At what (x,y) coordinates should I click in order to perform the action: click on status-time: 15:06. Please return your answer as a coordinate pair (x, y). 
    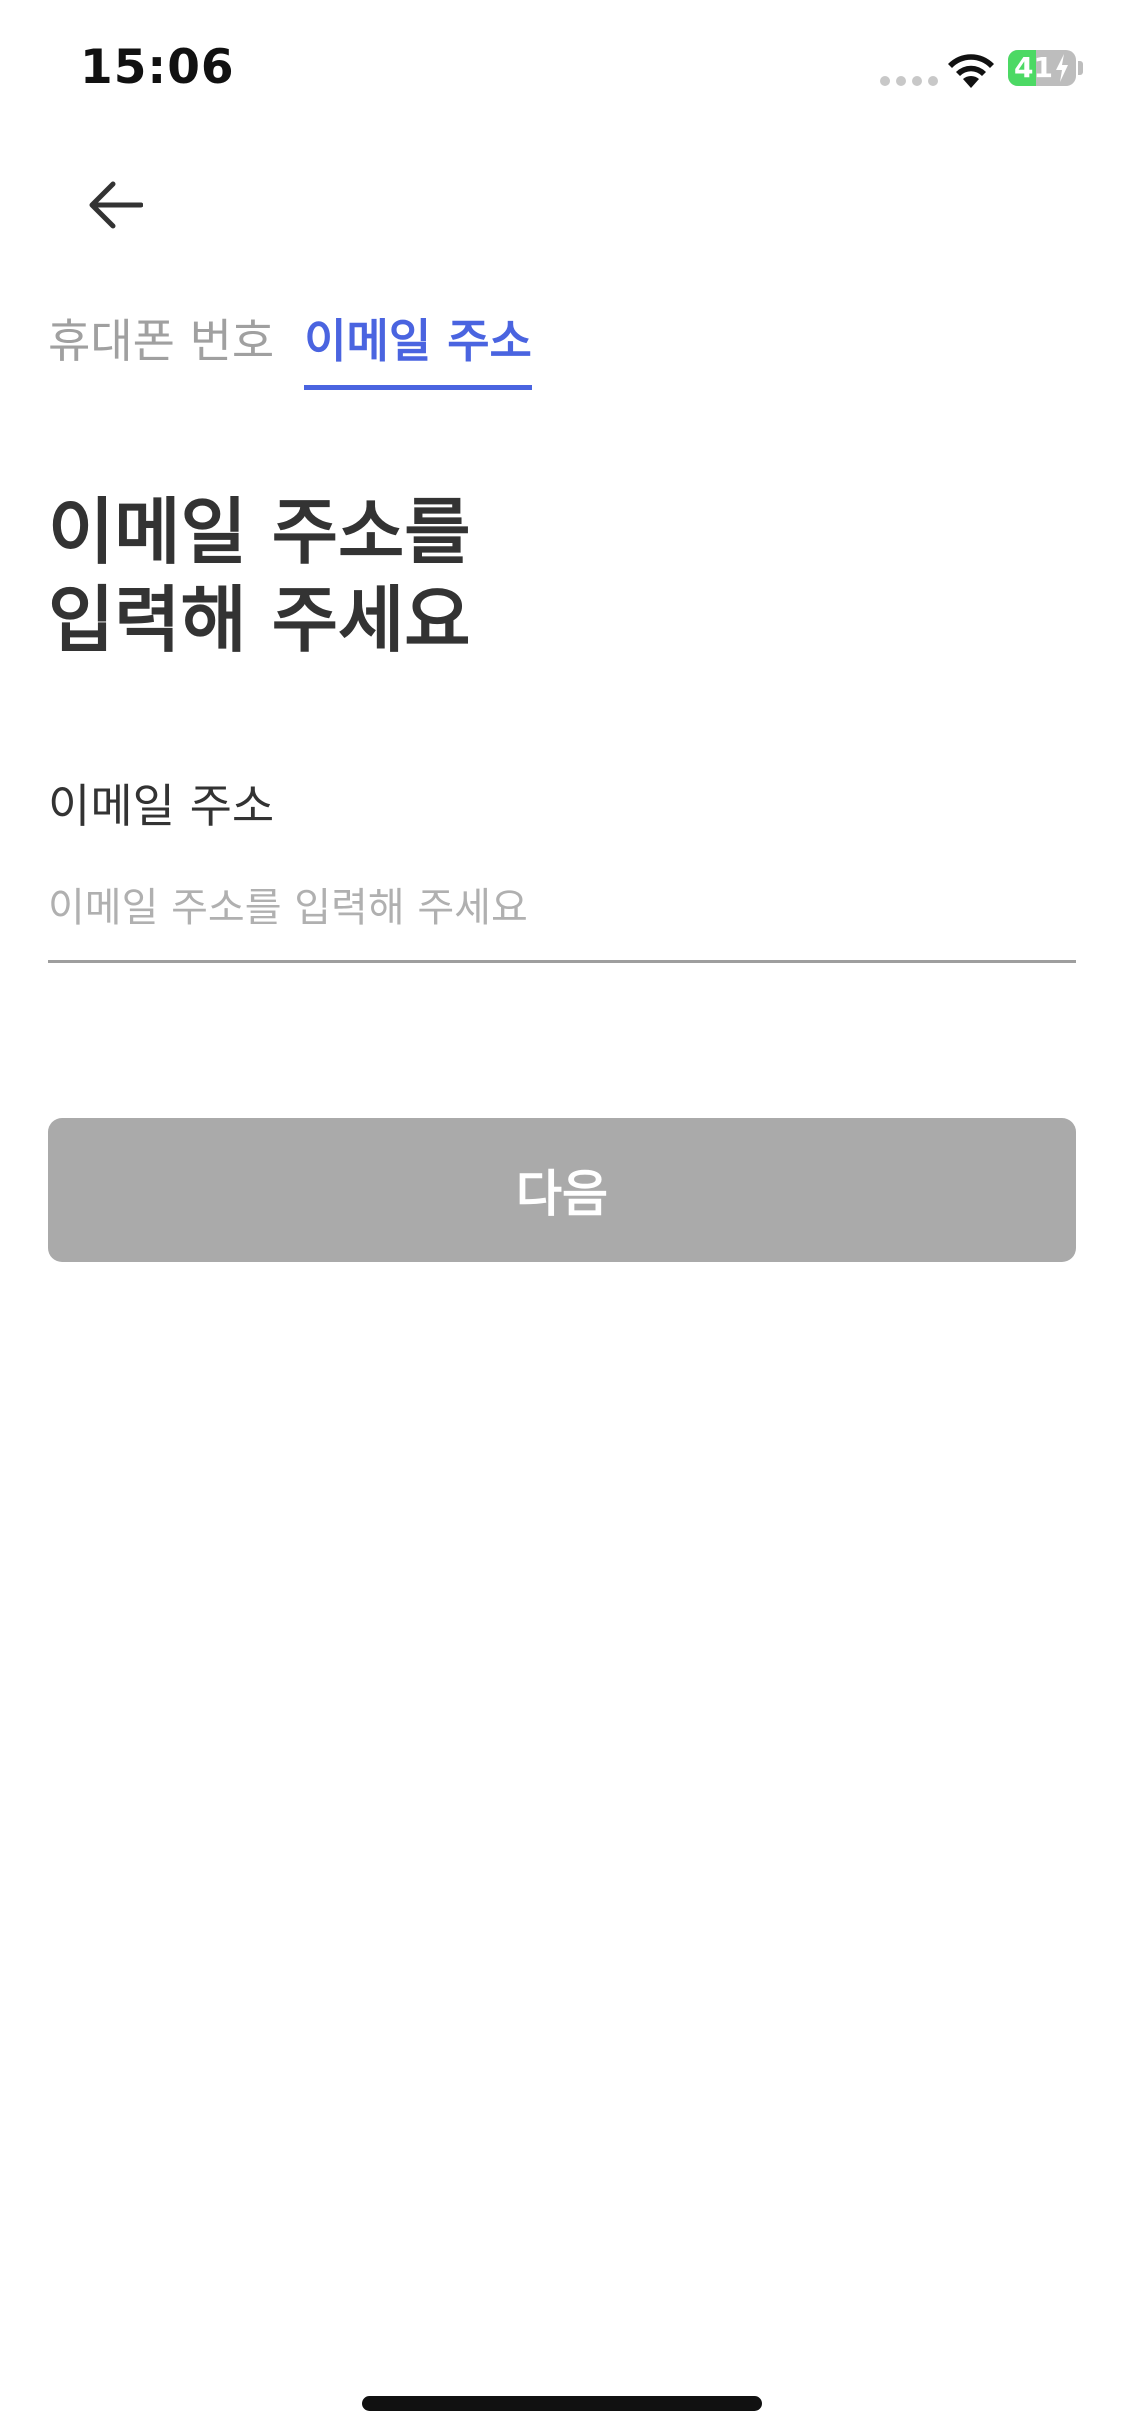
    Looking at the image, I should click on (157, 67).